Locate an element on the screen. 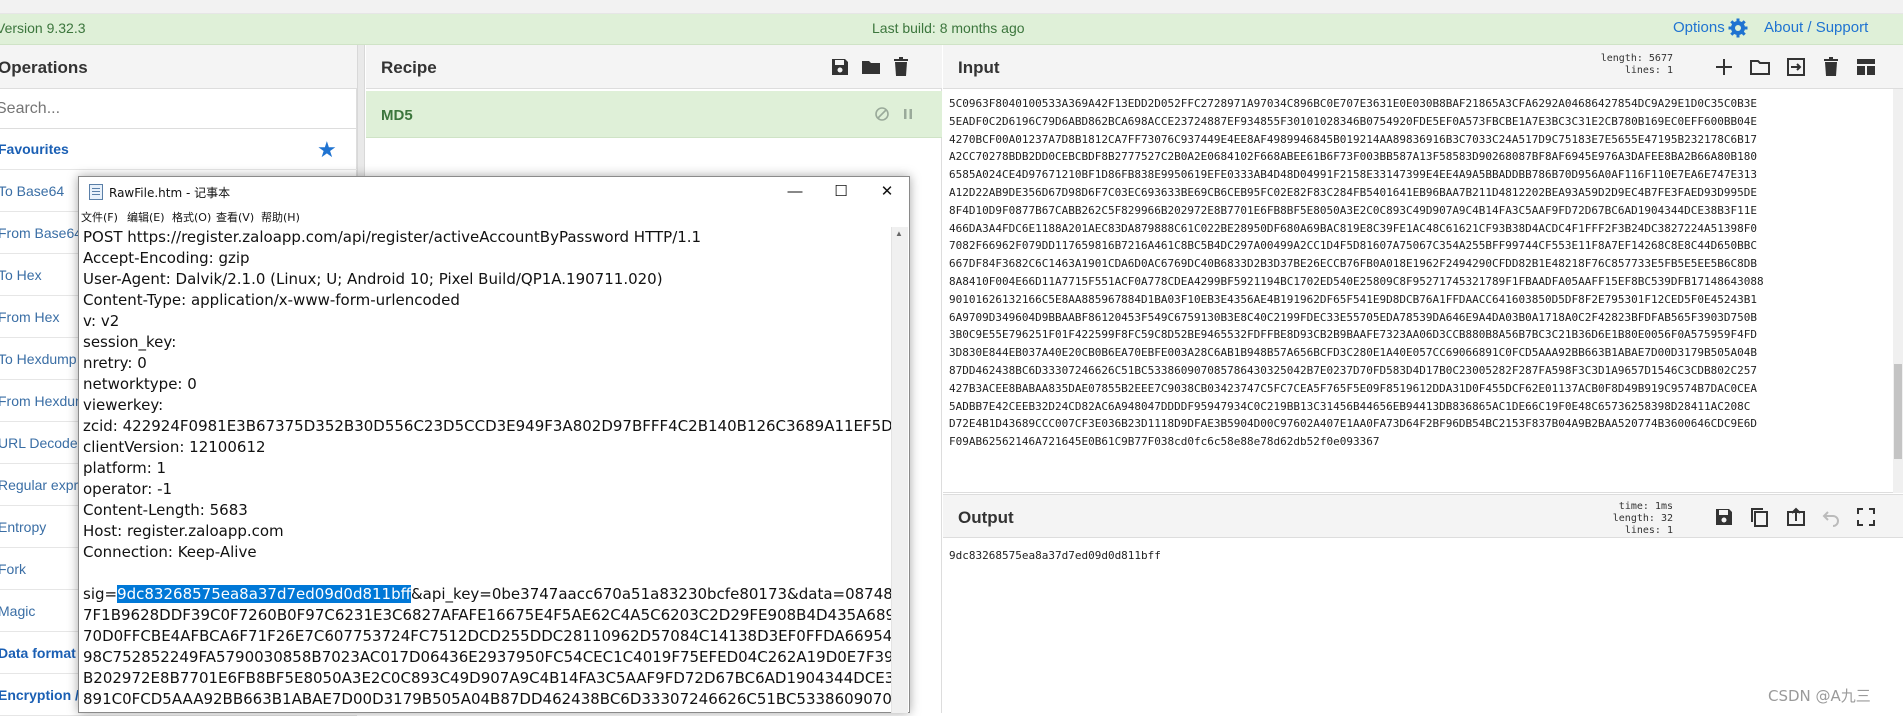 This screenshot has height=716, width=1903. recipe-operation-label: MD5 is located at coordinates (397, 115).